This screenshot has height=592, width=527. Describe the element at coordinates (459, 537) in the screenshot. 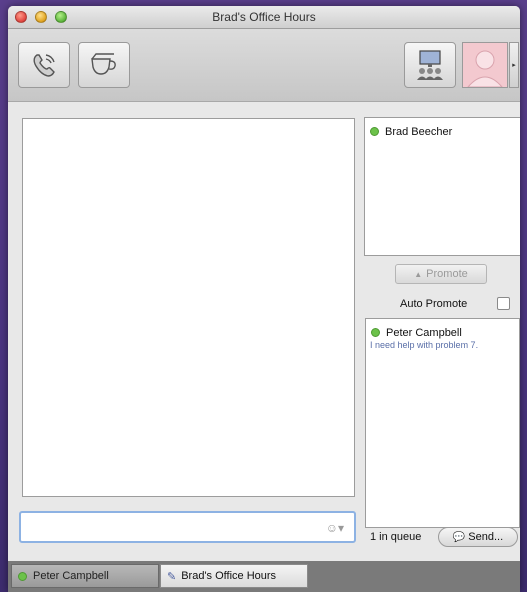

I see `speech-bubble-icon: 💬` at that location.